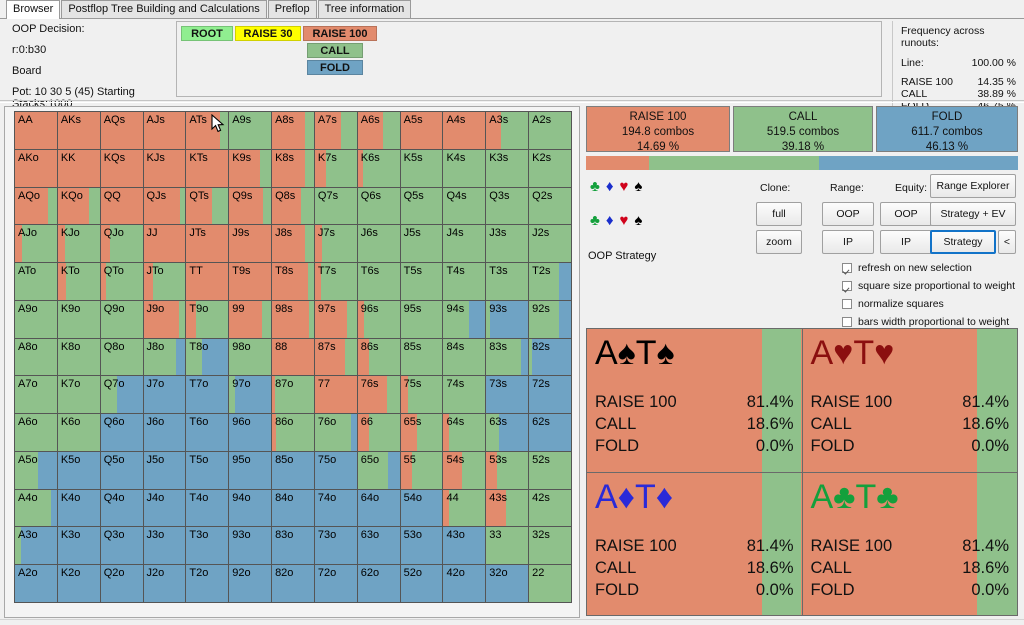 The height and width of the screenshot is (625, 1024). Describe the element at coordinates (335, 583) in the screenshot. I see `range-cell-72o: 72o` at that location.